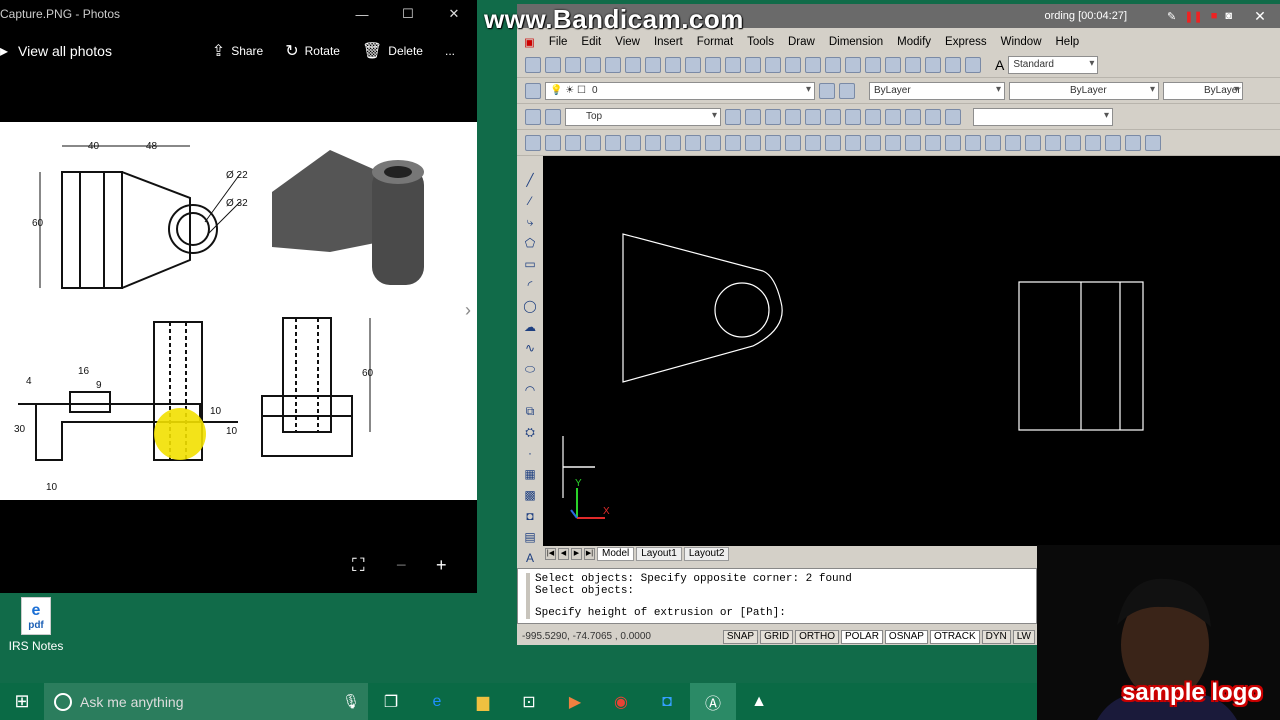 This screenshot has height=720, width=1280. What do you see at coordinates (1228, 16) in the screenshot?
I see `camera-icon: ◙` at bounding box center [1228, 16].